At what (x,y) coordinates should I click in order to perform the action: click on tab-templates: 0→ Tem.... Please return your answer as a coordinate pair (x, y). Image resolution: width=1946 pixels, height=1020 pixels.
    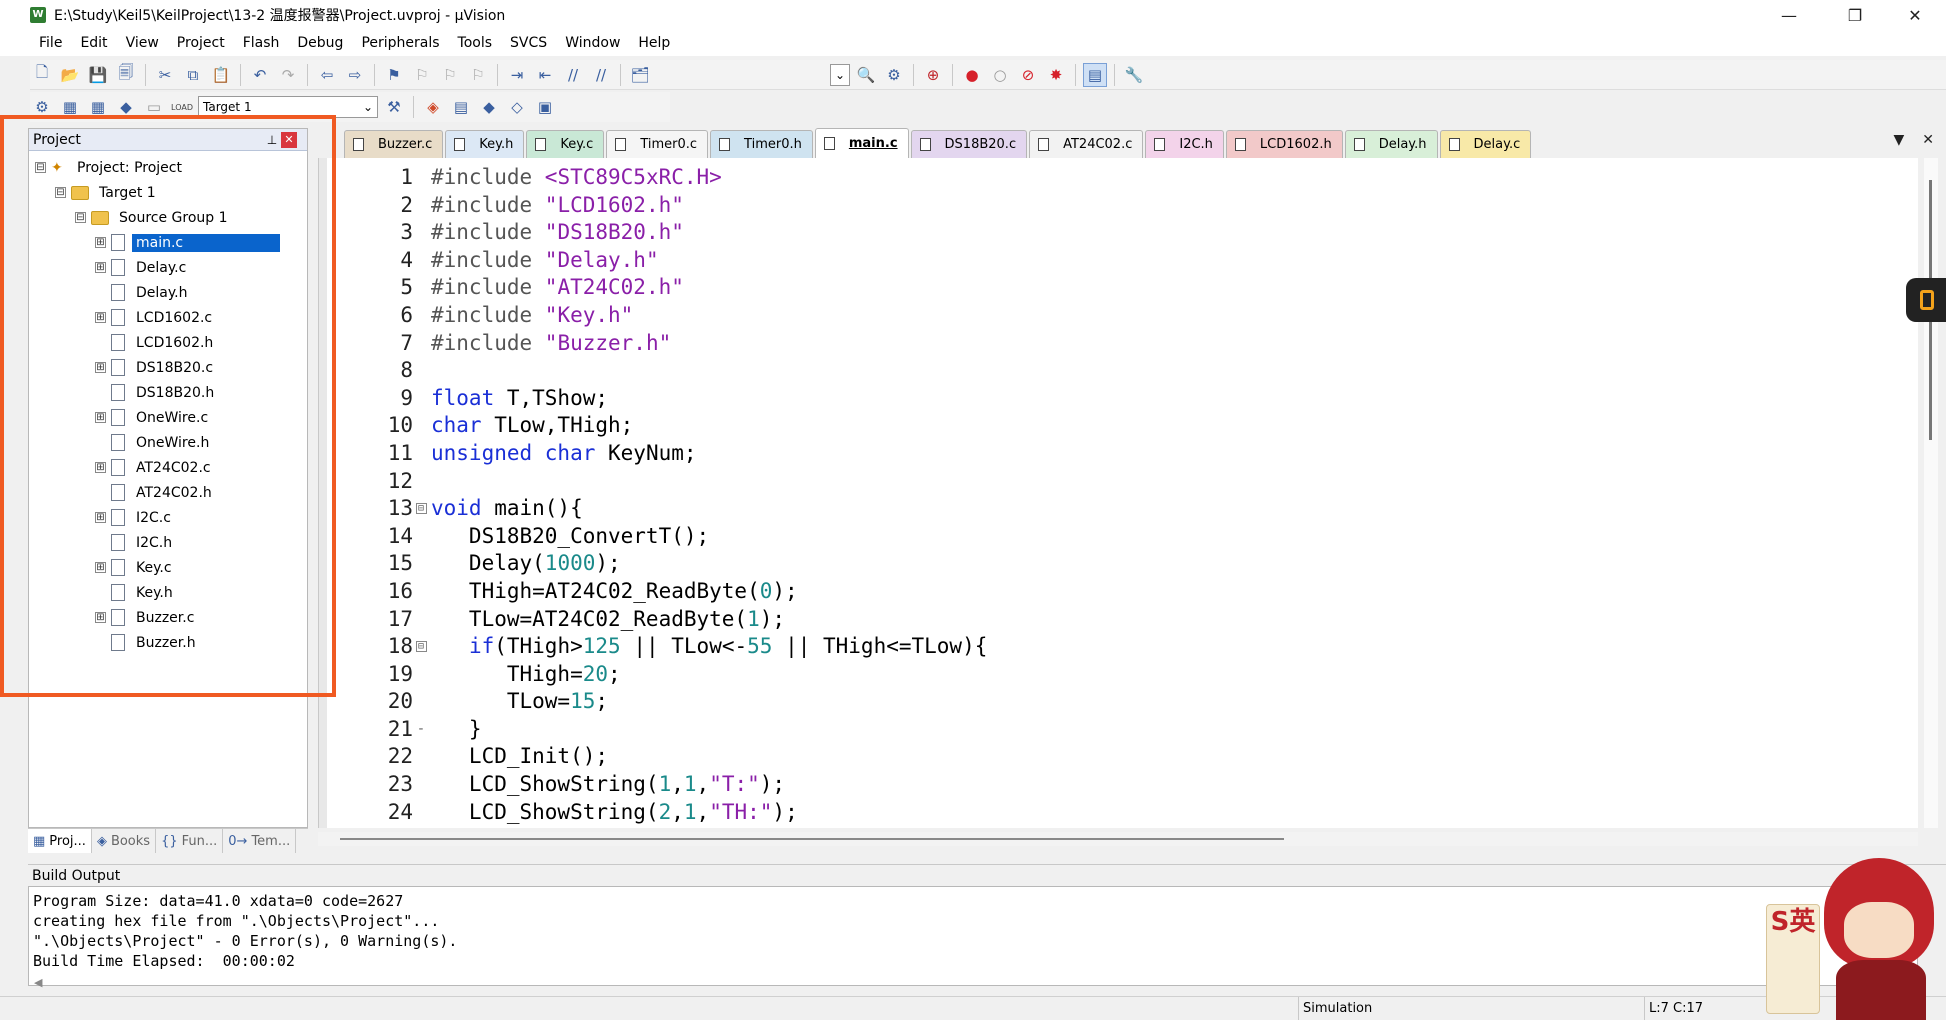
    Looking at the image, I should click on (260, 841).